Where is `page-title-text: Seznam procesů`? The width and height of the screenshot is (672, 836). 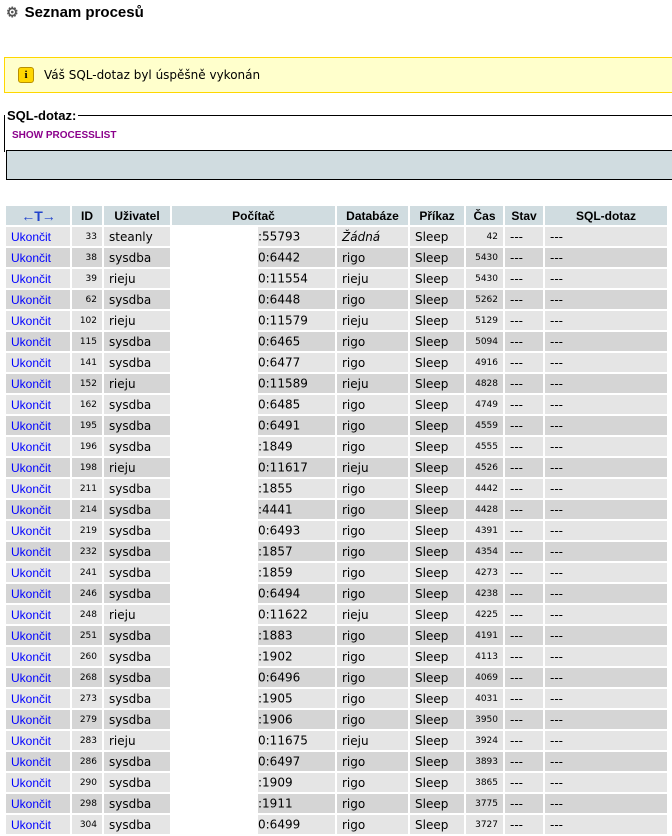 page-title-text: Seznam procesů is located at coordinates (84, 12).